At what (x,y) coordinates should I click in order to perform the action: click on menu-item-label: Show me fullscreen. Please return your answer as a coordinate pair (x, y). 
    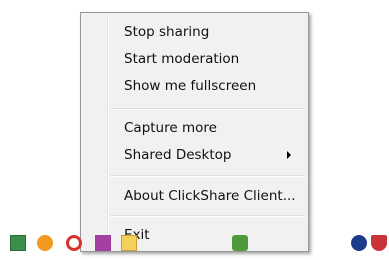
    Looking at the image, I should click on (190, 86).